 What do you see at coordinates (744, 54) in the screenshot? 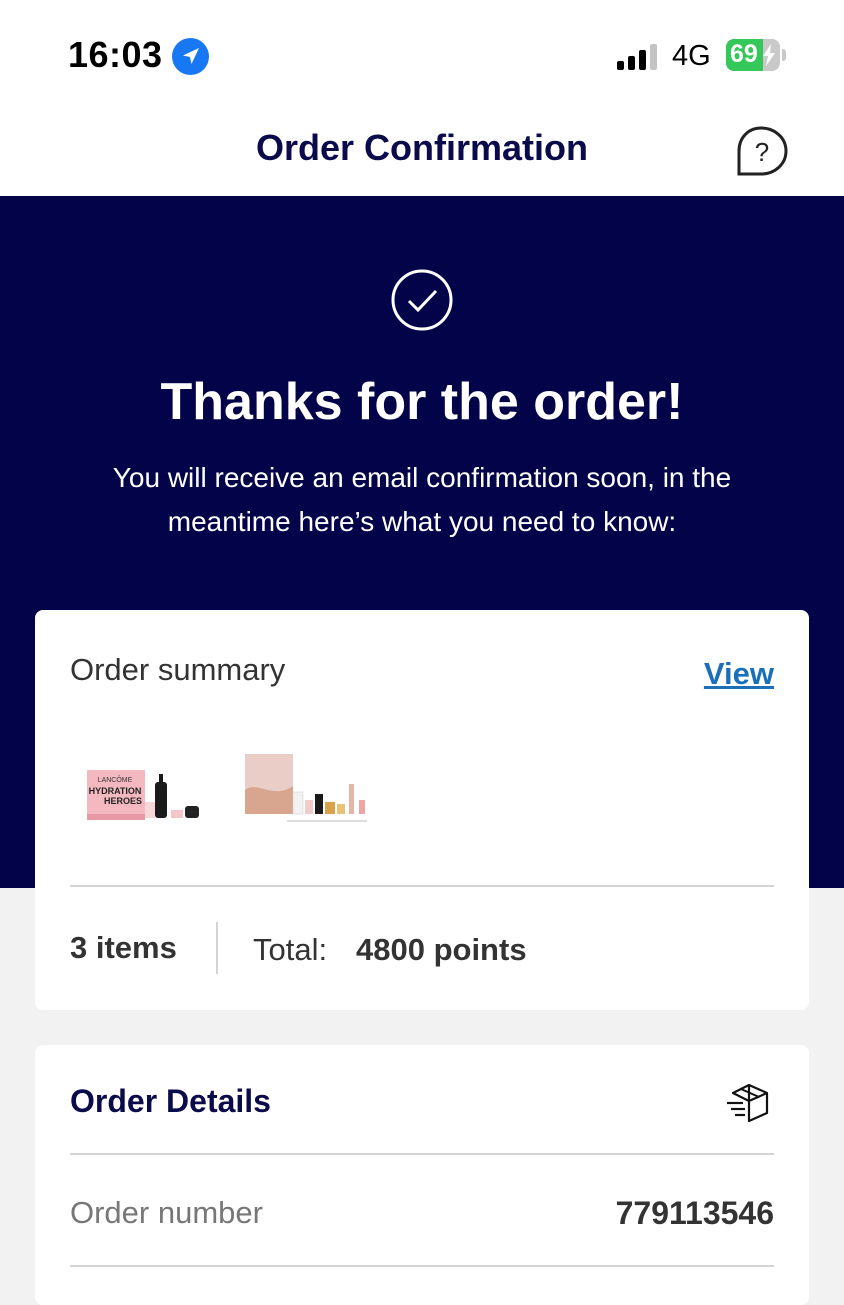
I see `battery-percent: 69` at bounding box center [744, 54].